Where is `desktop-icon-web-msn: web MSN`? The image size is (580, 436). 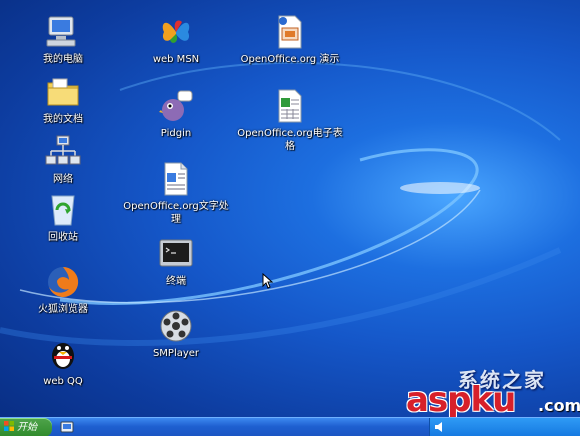 desktop-icon-web-msn: web MSN is located at coordinates (176, 40).